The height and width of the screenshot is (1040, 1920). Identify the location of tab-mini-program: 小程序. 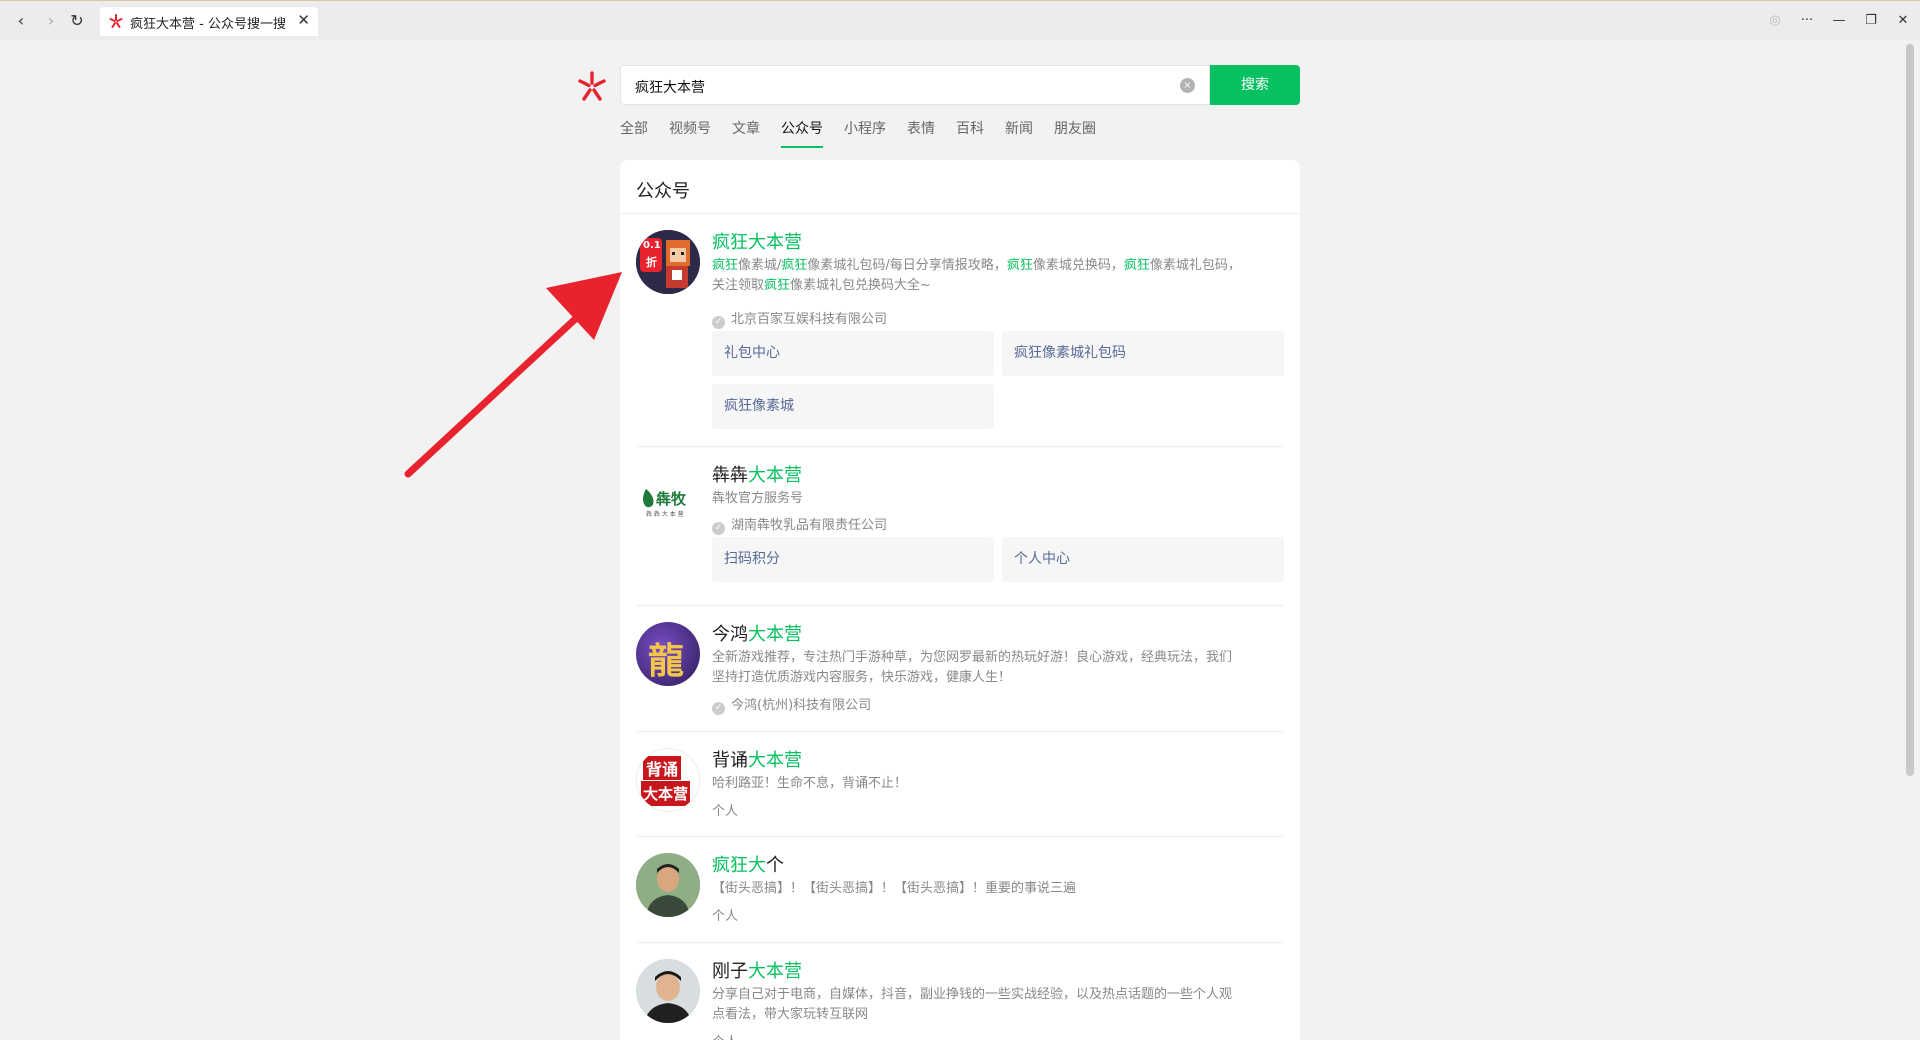
(865, 134).